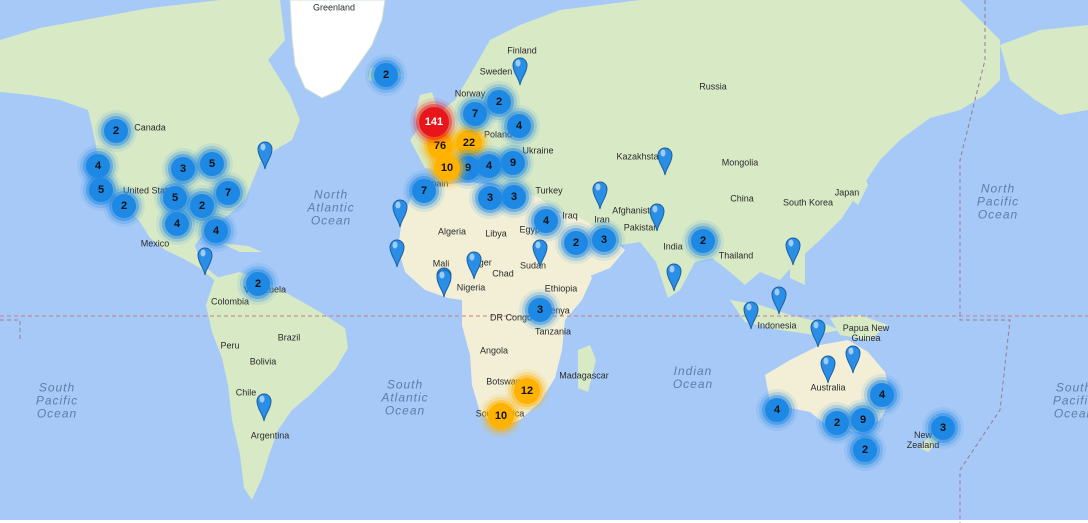 The image size is (1088, 523). What do you see at coordinates (665, 161) in the screenshot?
I see `pin-marker-kazakhstan` at bounding box center [665, 161].